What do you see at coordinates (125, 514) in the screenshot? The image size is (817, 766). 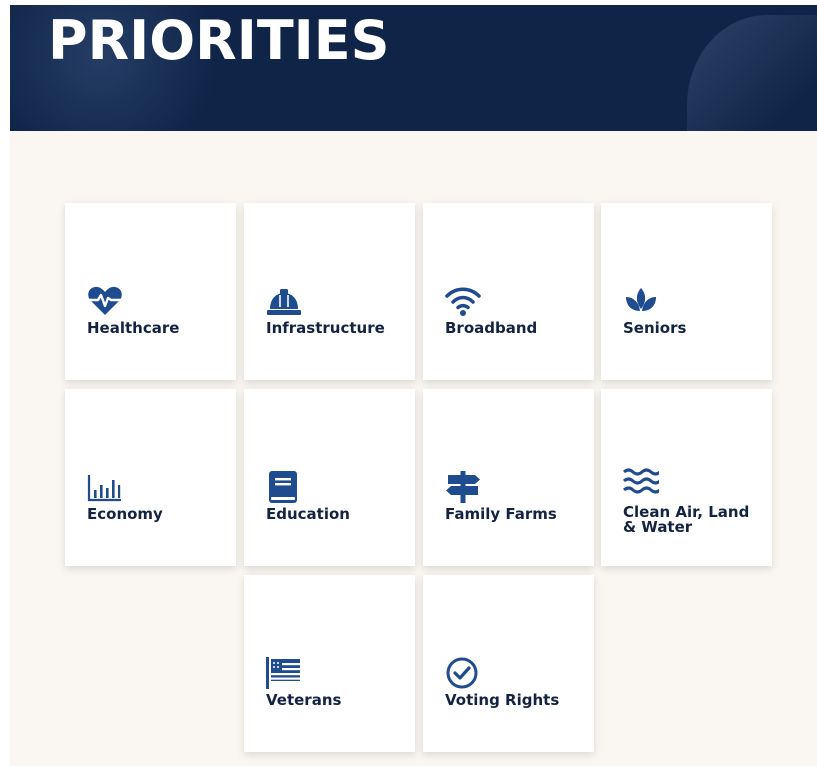 I see `tile-label: Economy` at bounding box center [125, 514].